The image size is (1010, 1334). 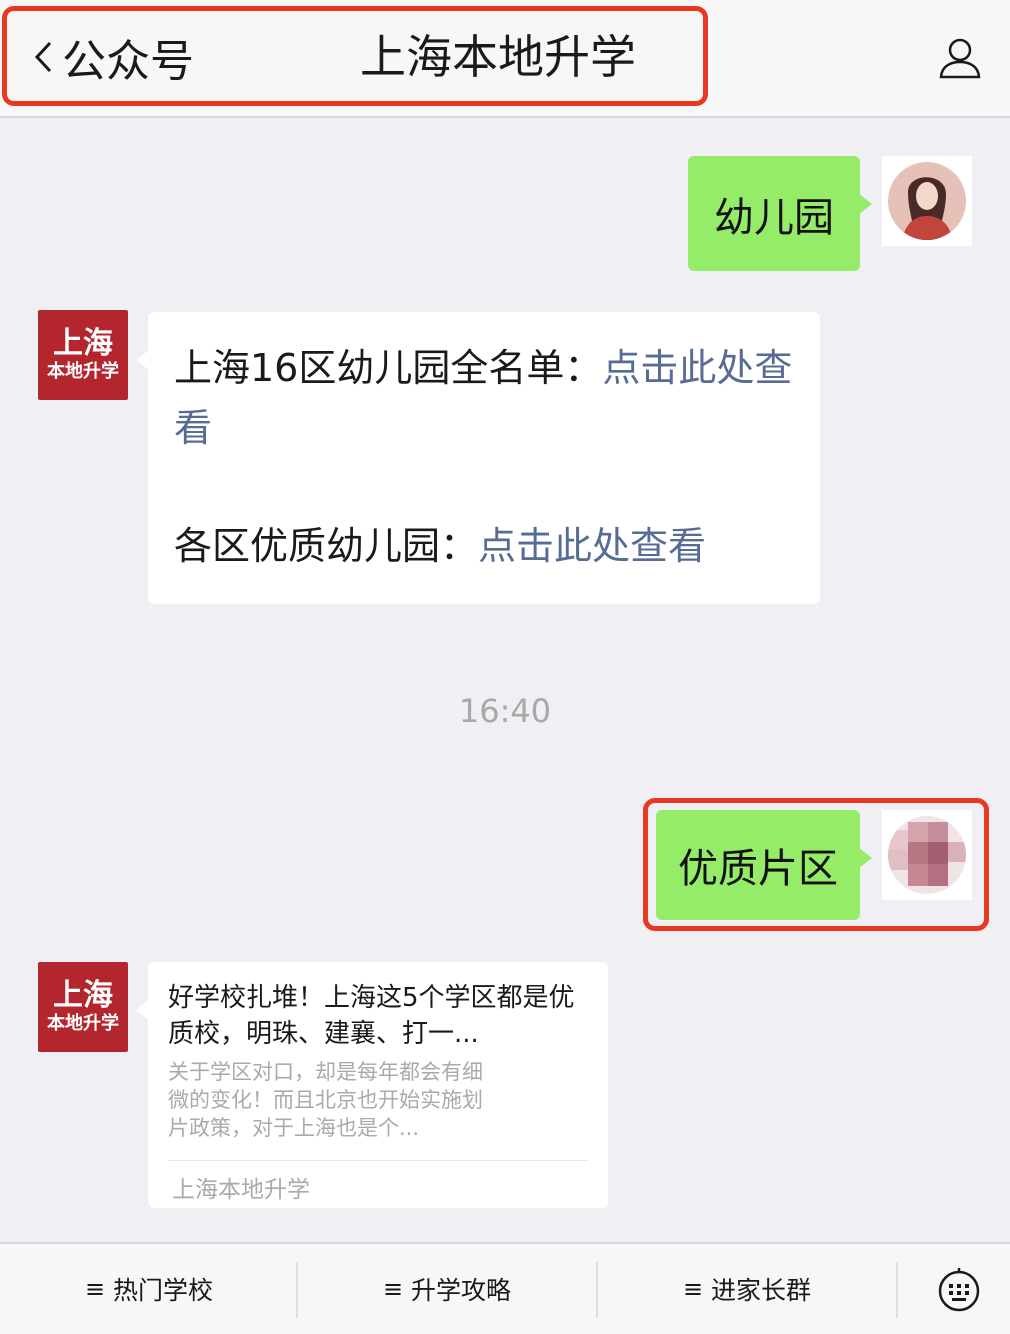 I want to click on timestamp: 16:40, so click(x=505, y=711).